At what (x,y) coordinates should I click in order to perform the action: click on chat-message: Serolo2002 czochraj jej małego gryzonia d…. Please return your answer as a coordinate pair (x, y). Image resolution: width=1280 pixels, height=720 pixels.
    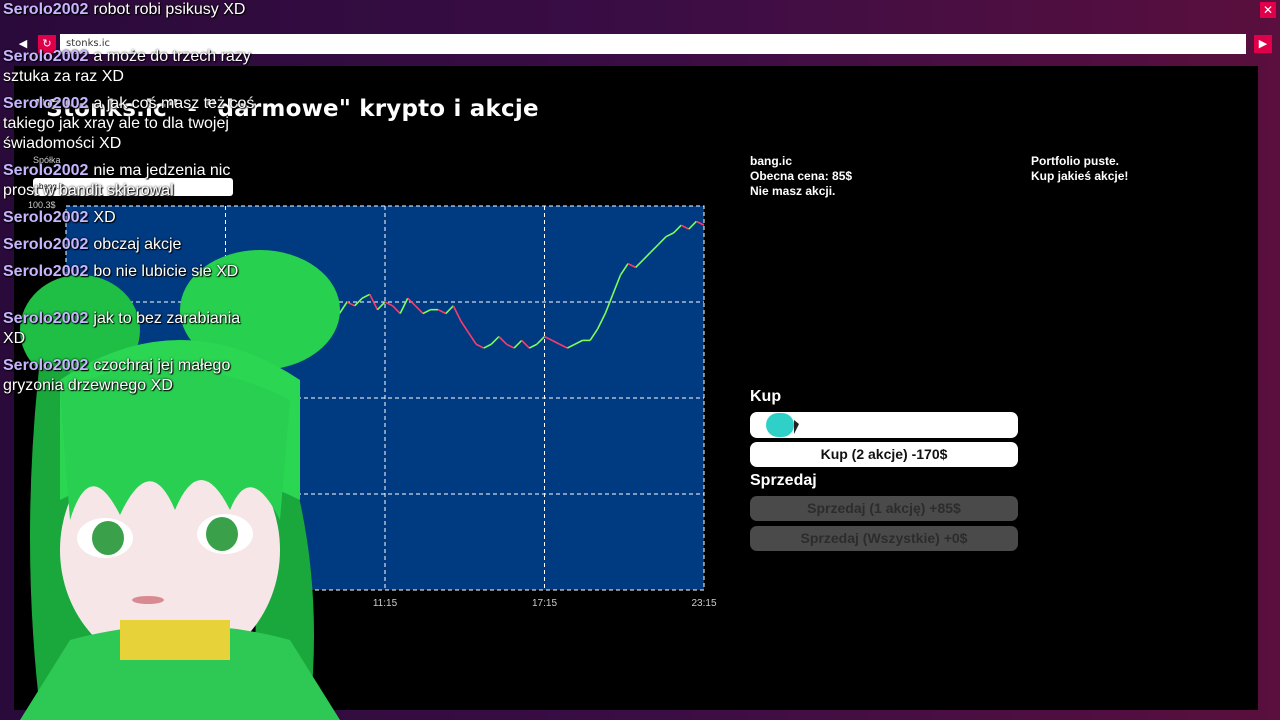
    Looking at the image, I should click on (132, 376).